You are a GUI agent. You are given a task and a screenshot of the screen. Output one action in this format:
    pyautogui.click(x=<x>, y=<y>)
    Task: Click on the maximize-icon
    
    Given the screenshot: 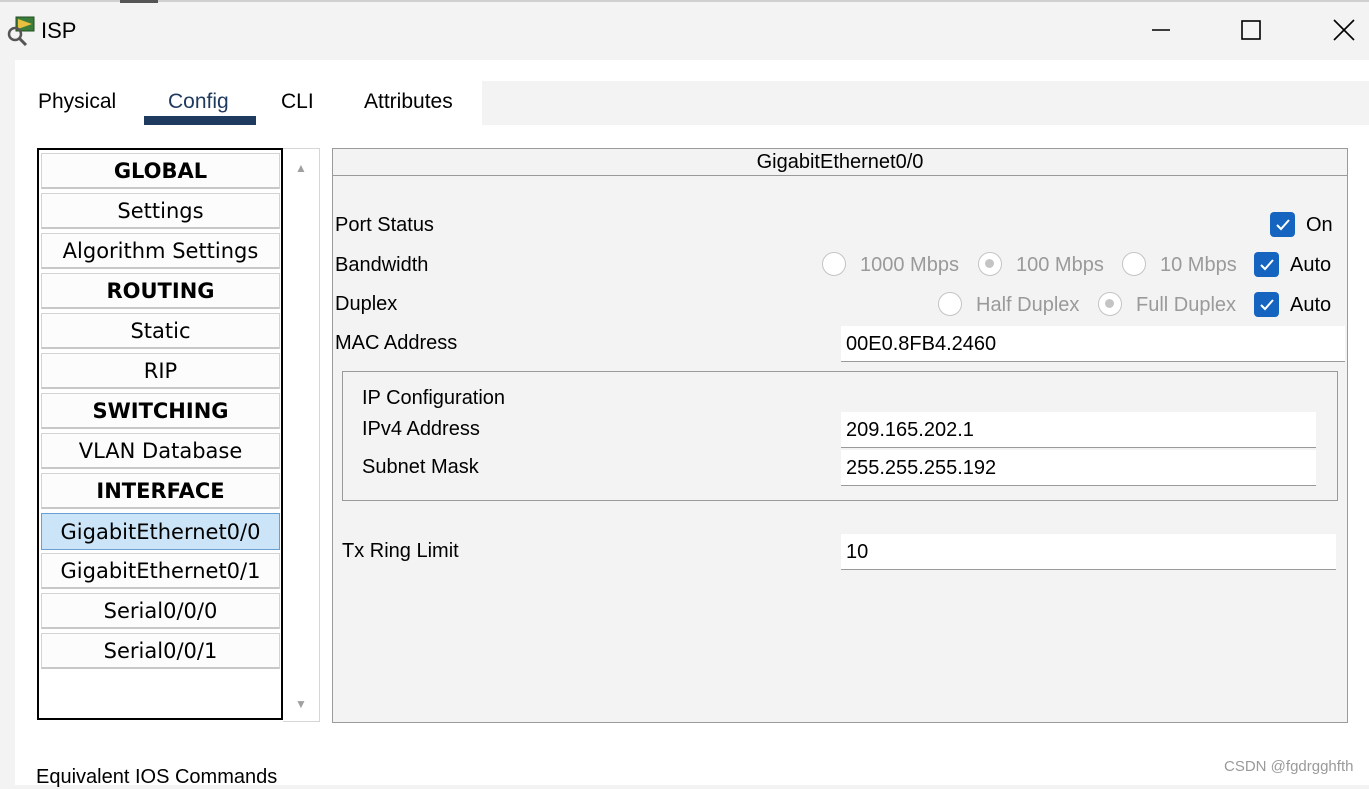 What is the action you would take?
    pyautogui.click(x=1251, y=30)
    